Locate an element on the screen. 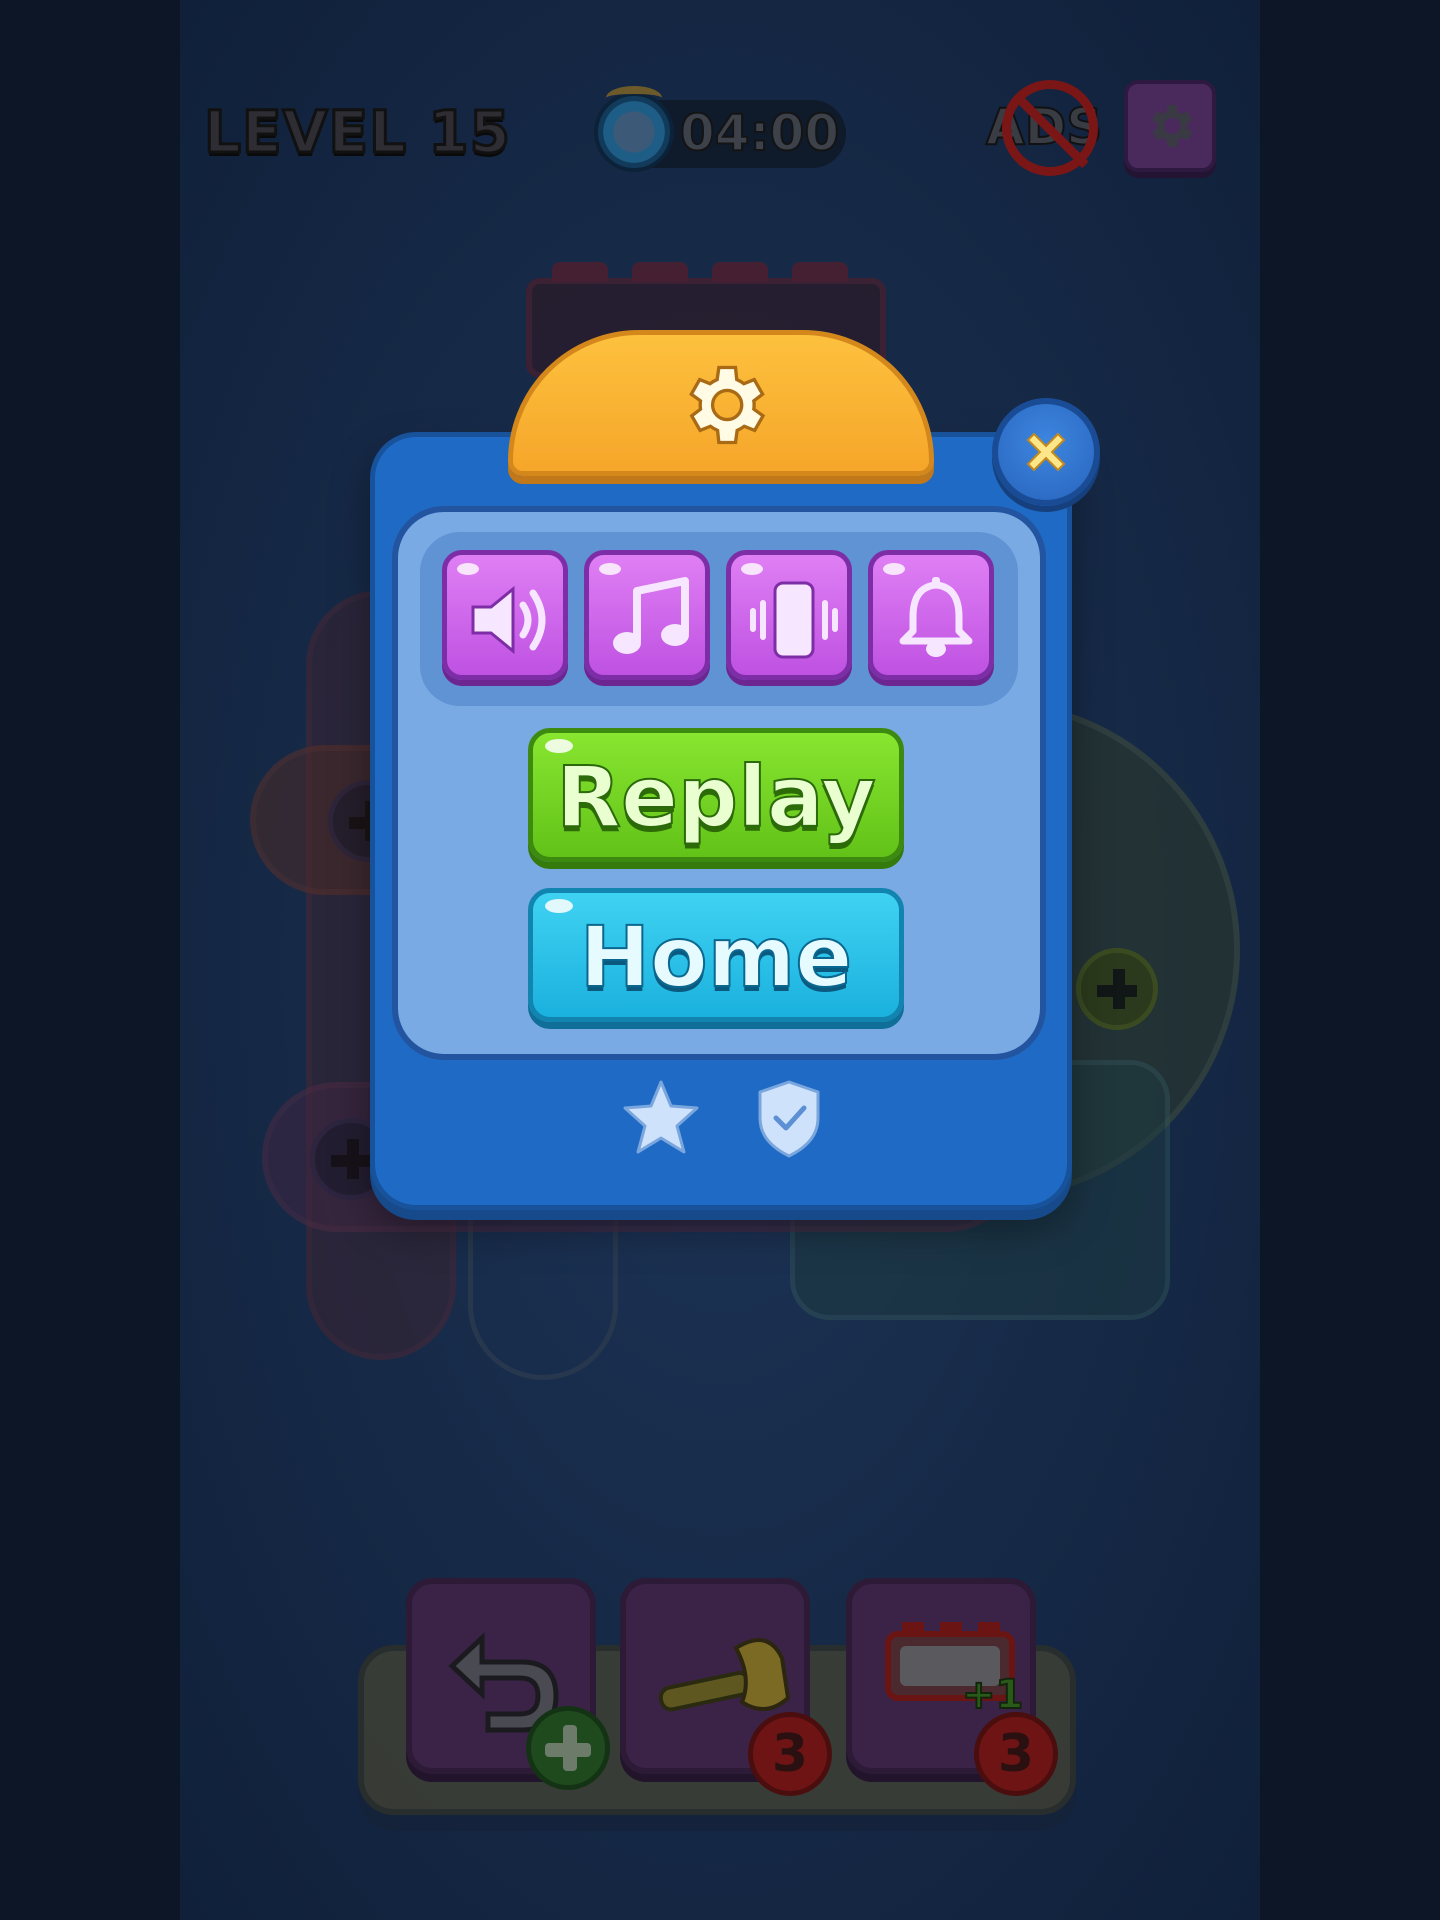 This screenshot has height=1920, width=1440. sound-toggle-button is located at coordinates (505, 615).